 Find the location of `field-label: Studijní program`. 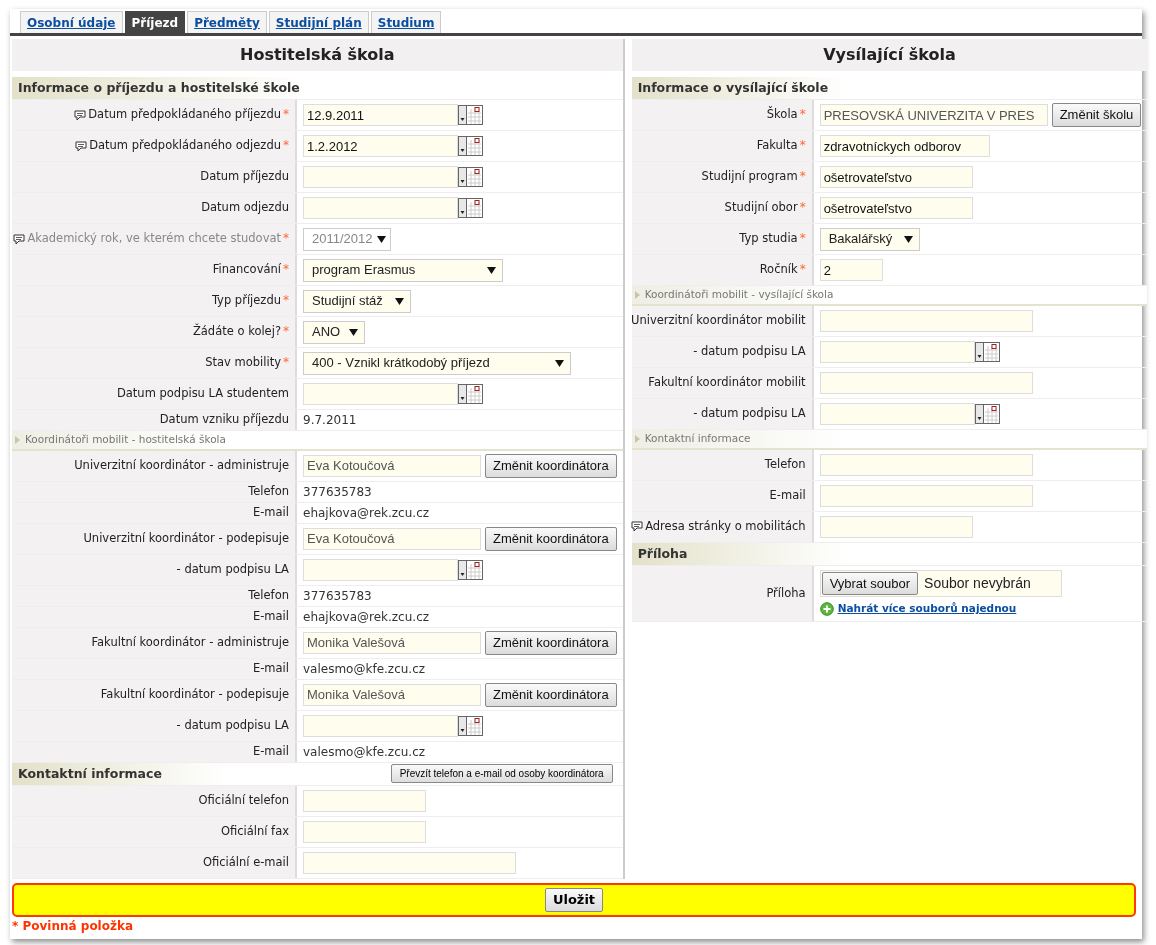

field-label: Studijní program is located at coordinates (749, 177).